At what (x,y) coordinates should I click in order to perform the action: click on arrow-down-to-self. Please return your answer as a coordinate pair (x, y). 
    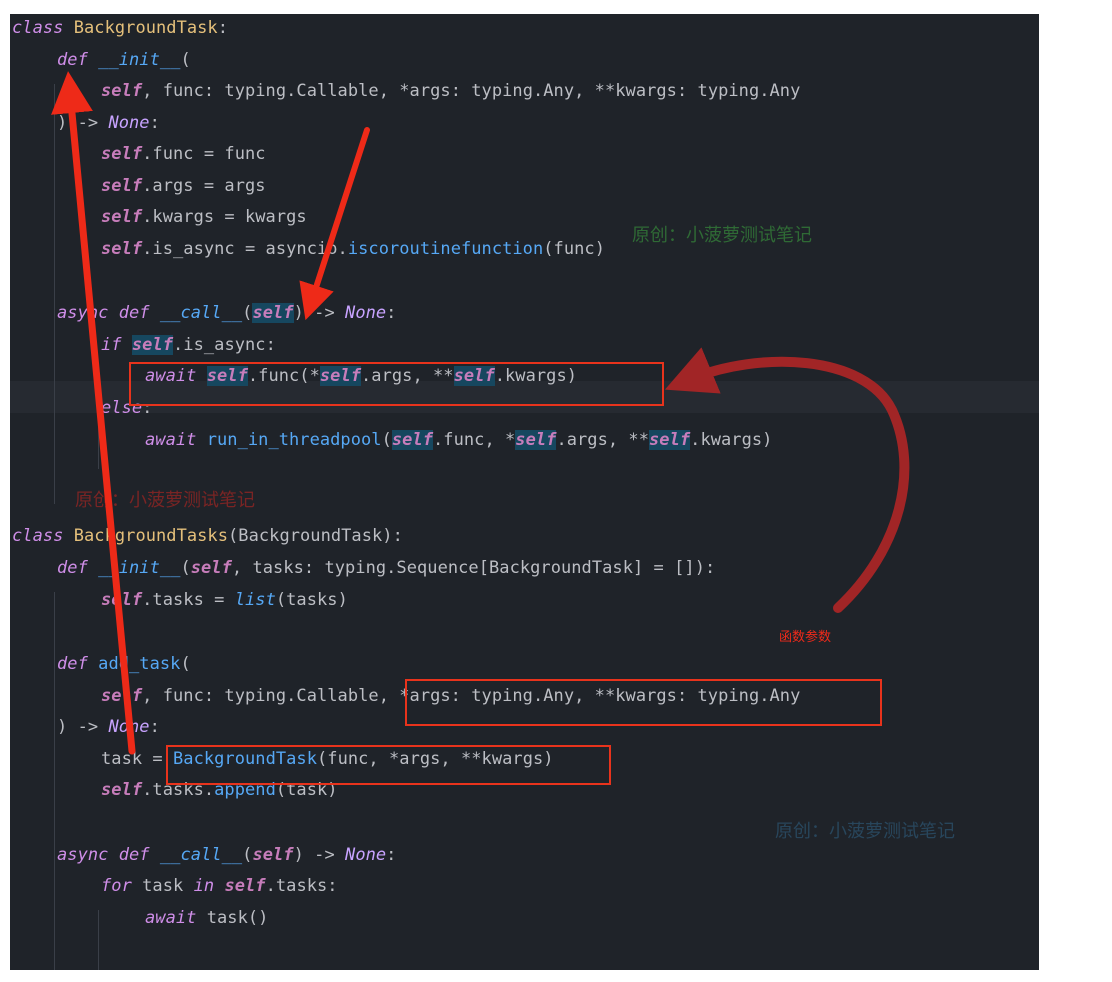
    Looking at the image, I should click on (334, 224).